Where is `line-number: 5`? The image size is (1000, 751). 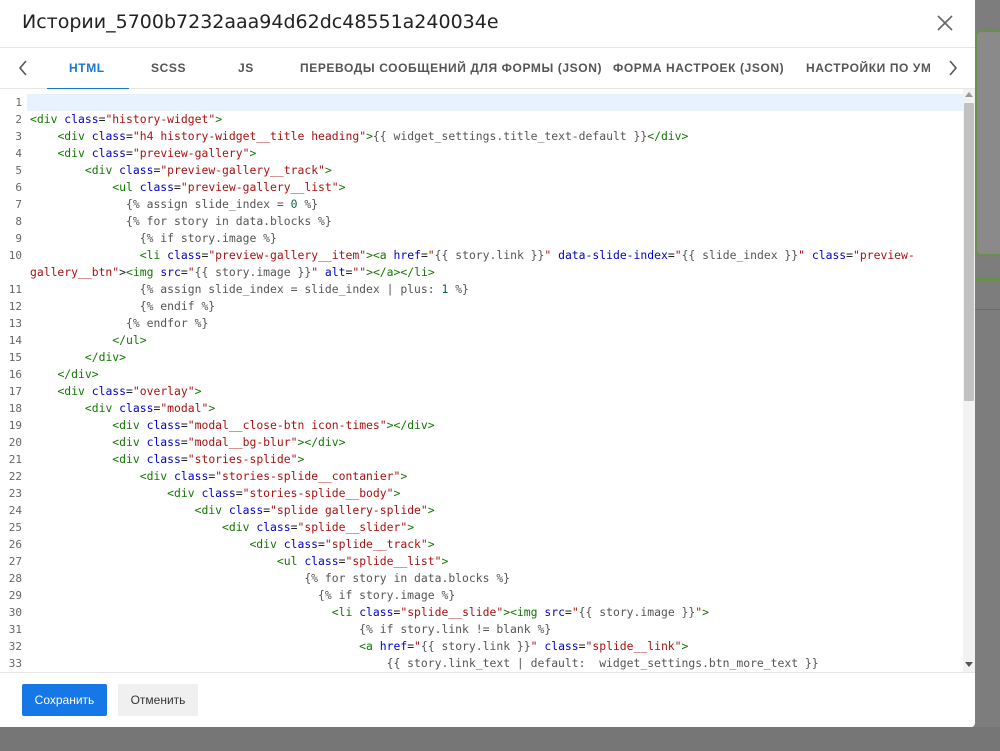 line-number: 5 is located at coordinates (18, 170).